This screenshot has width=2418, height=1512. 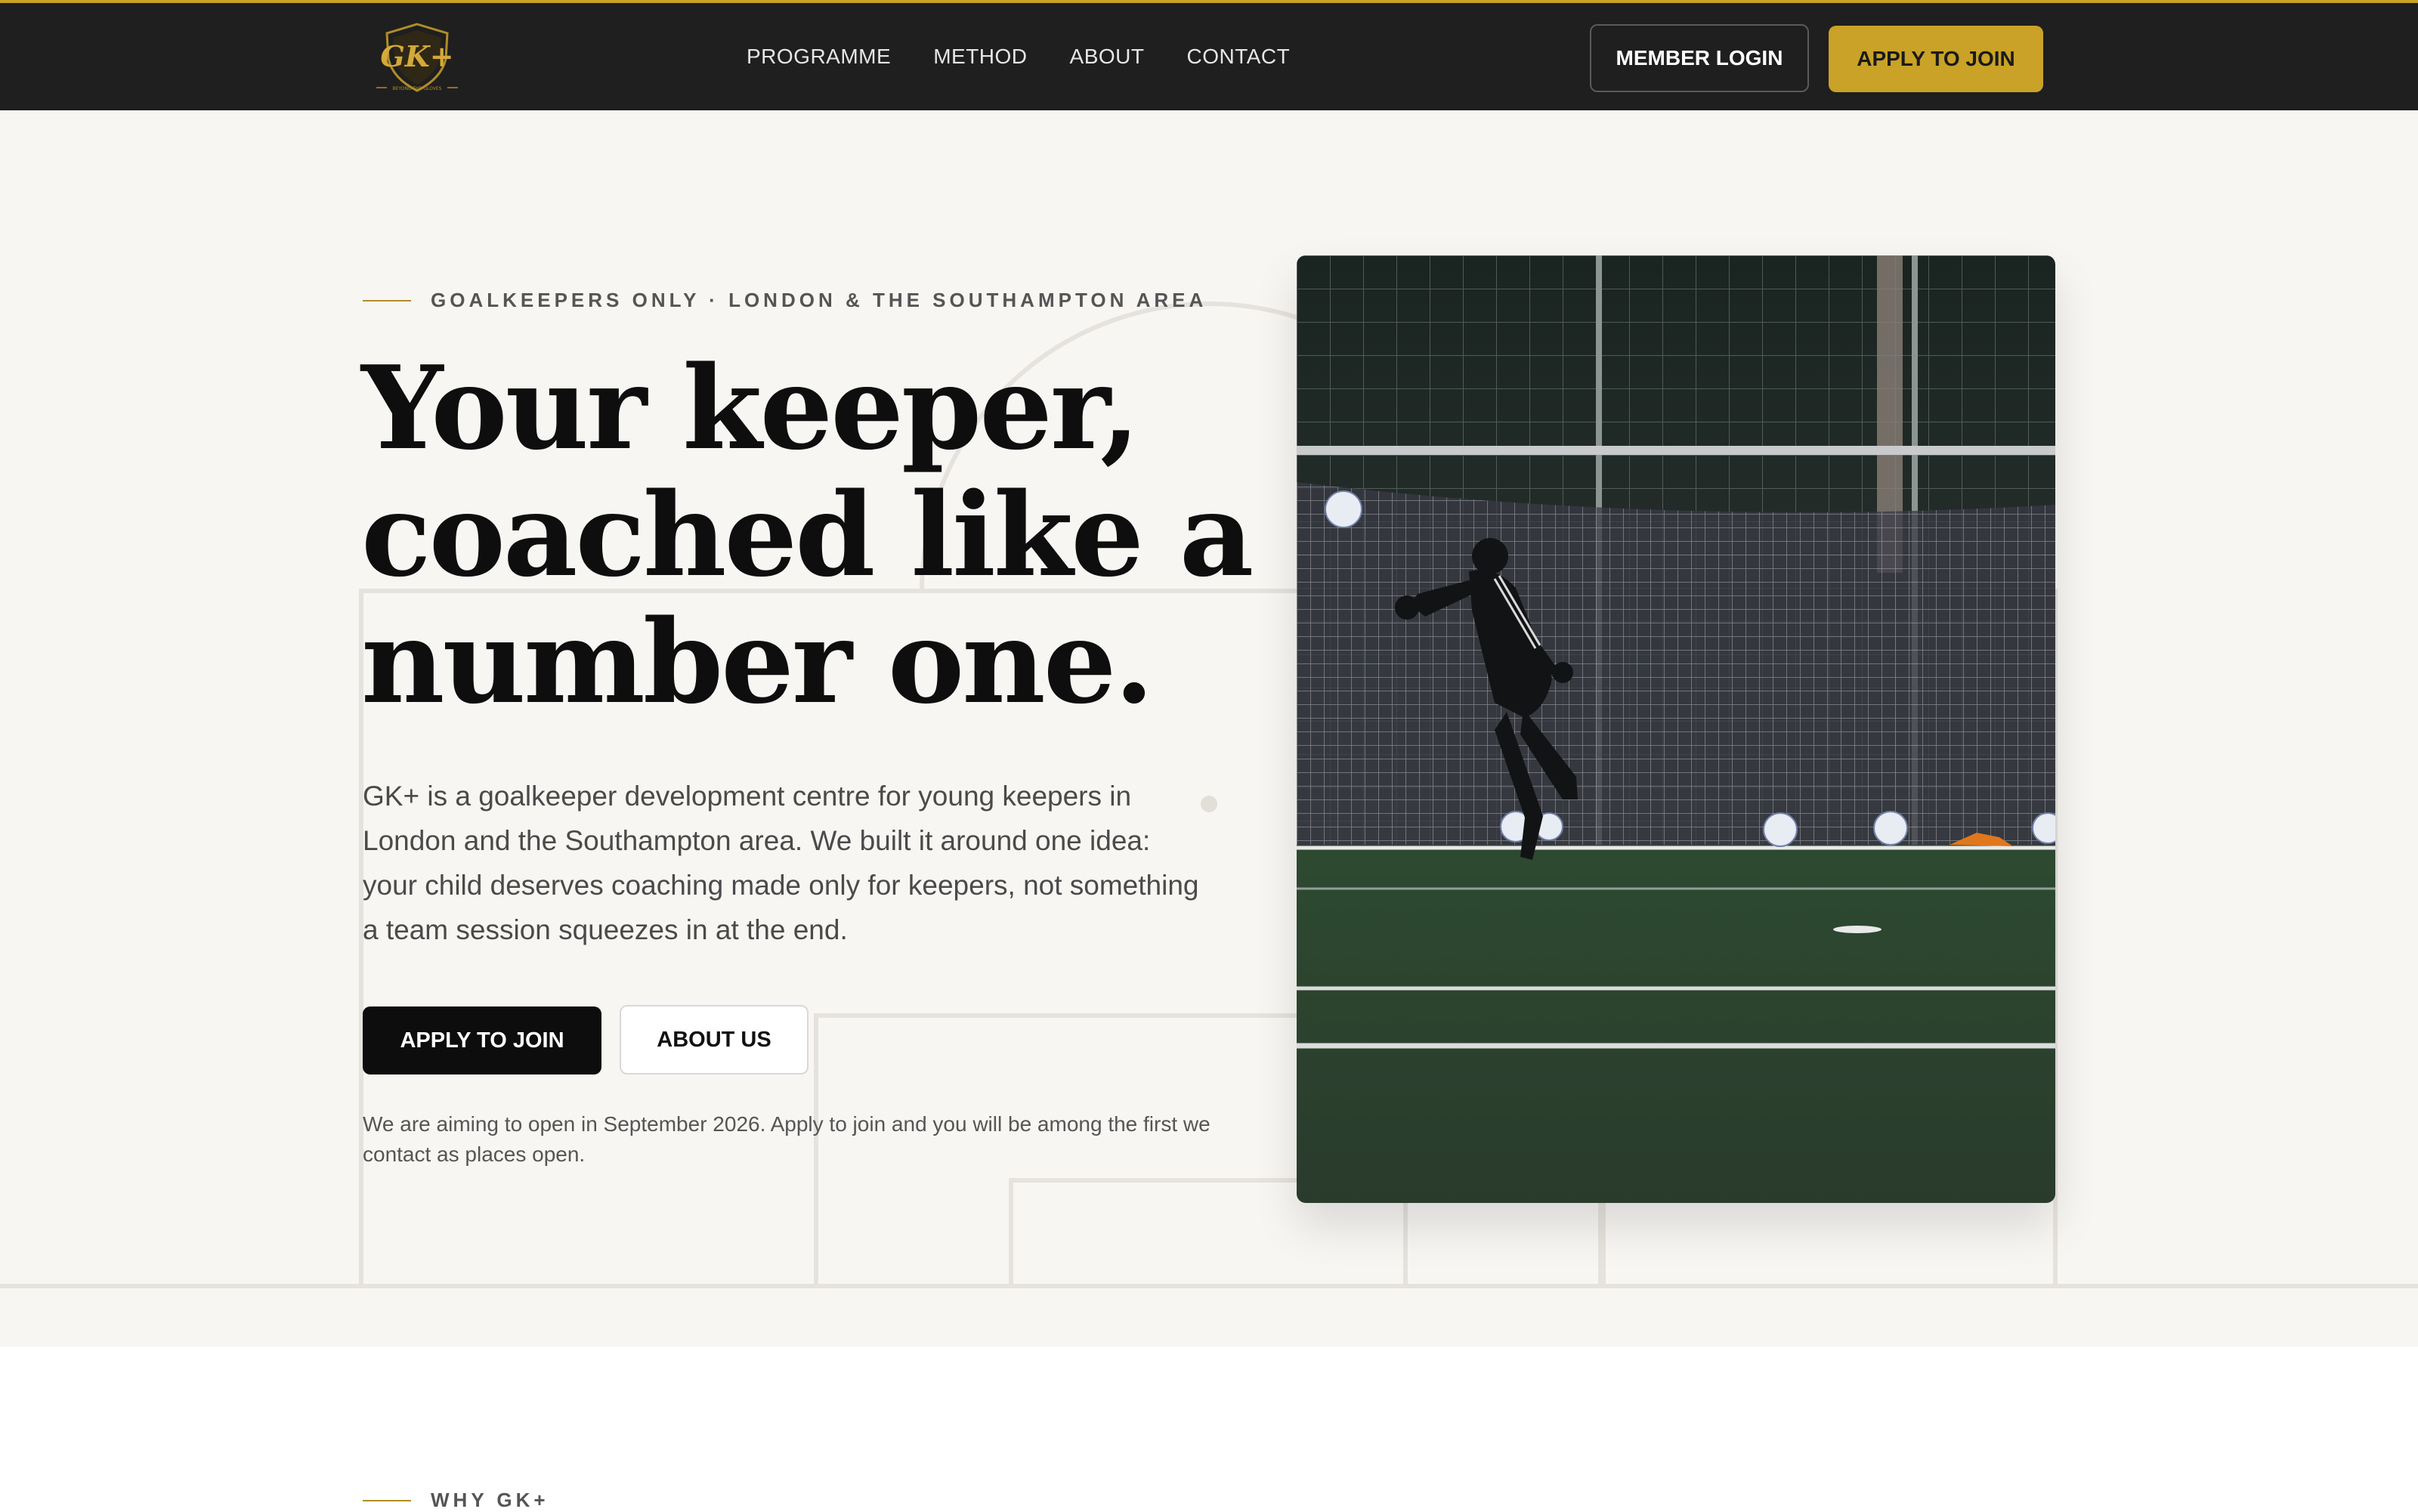 I want to click on header-apply-button: APPLY TO JOIN, so click(x=1936, y=59).